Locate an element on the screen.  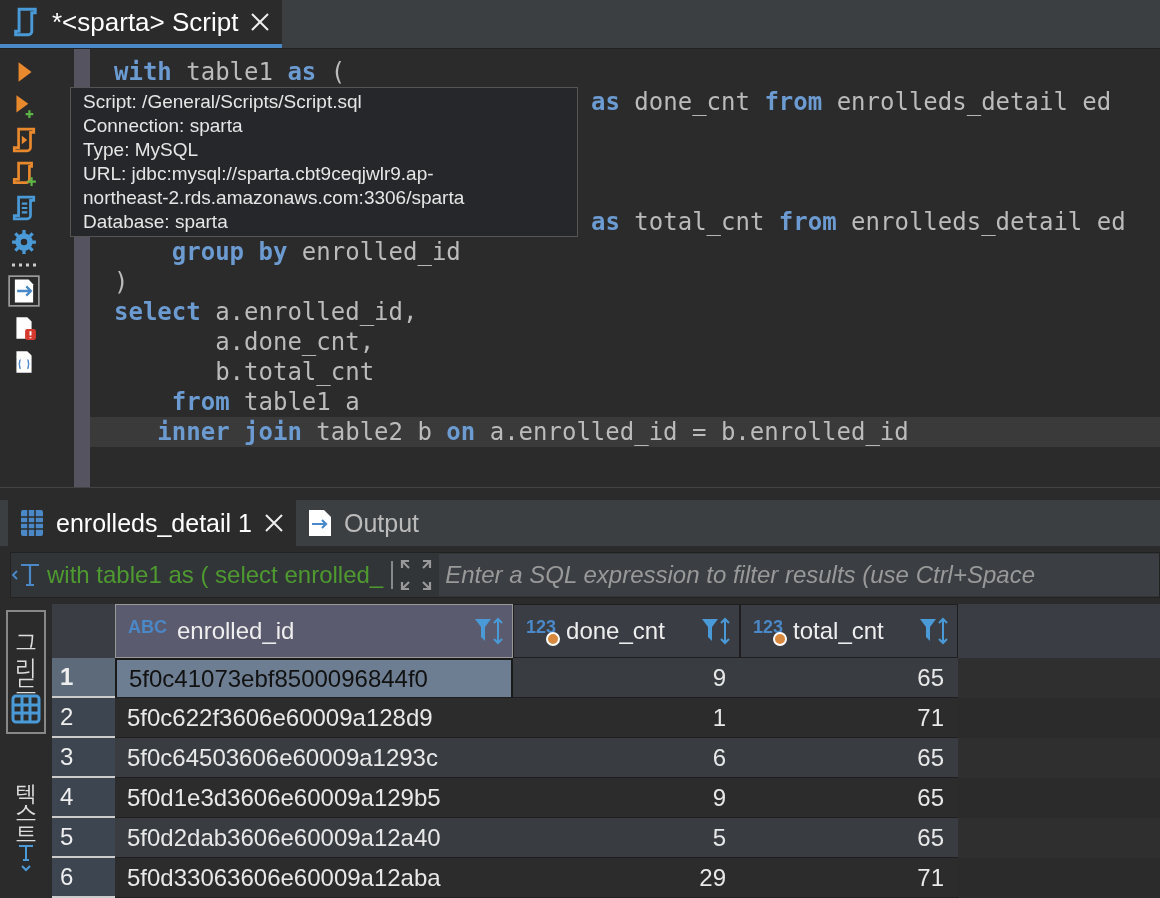
type-label: ABC is located at coordinates (147, 627).